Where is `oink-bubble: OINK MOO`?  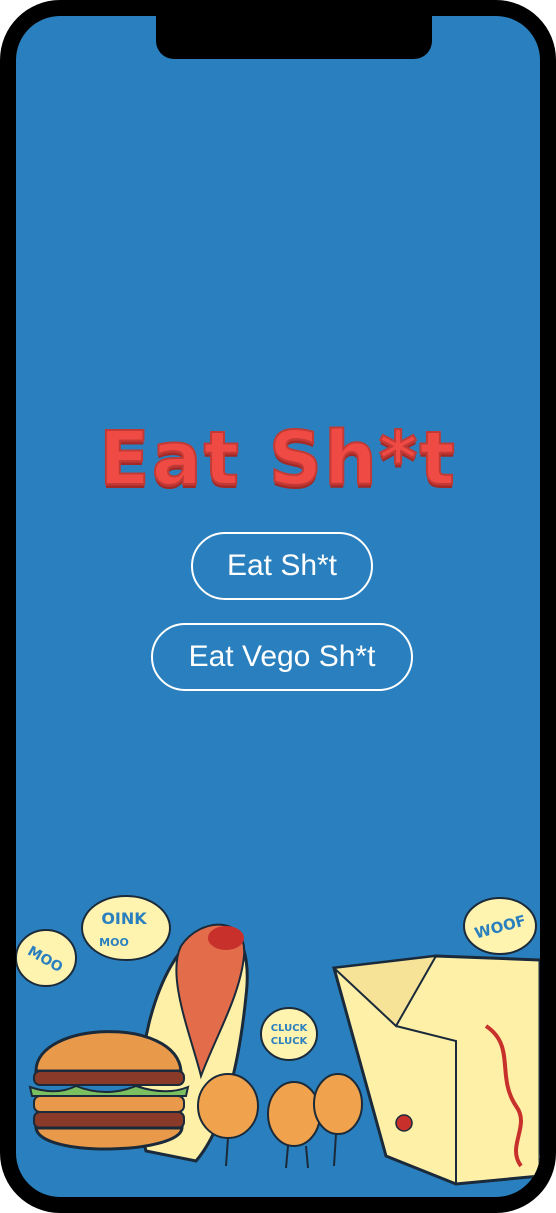 oink-bubble: OINK MOO is located at coordinates (126, 928).